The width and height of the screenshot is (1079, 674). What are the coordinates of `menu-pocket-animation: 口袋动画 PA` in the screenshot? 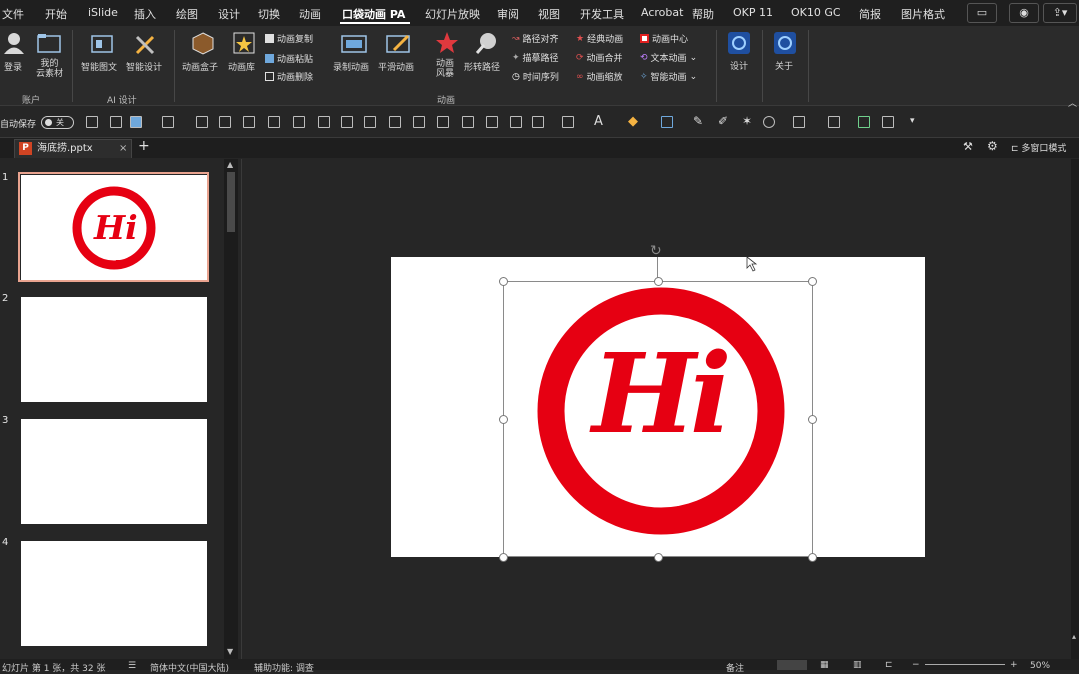 It's located at (373, 14).